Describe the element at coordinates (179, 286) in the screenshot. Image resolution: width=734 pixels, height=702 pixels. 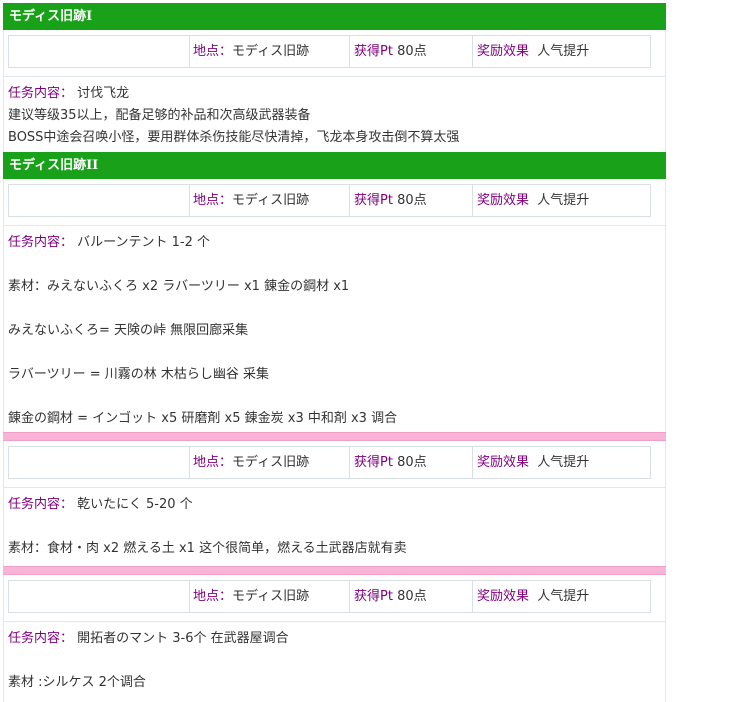
I see `detail-line: 素材：みえないふくろ x2 ラバーツリー x1 錬金の鋼材 x1` at that location.